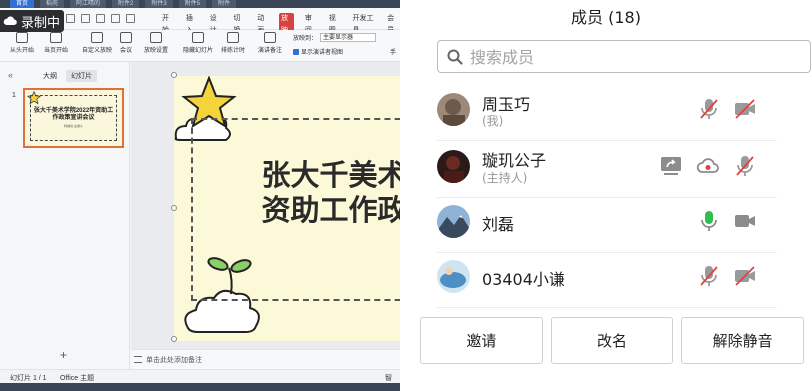 Image resolution: width=812 pixels, height=391 pixels. I want to click on smart-label: 智, so click(388, 378).